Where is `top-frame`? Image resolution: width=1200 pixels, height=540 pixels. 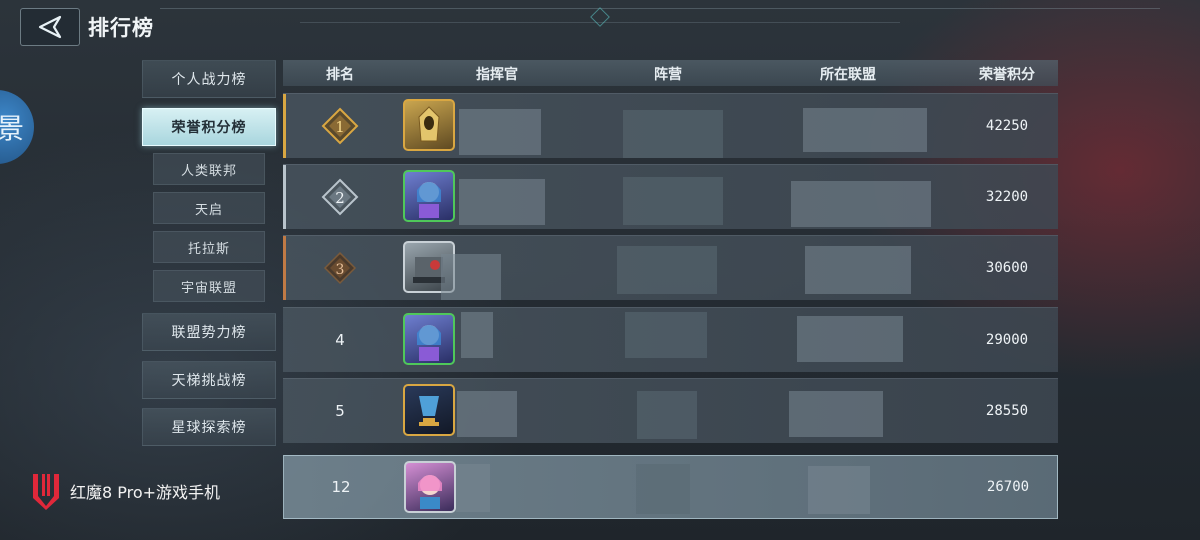 top-frame is located at coordinates (600, 24).